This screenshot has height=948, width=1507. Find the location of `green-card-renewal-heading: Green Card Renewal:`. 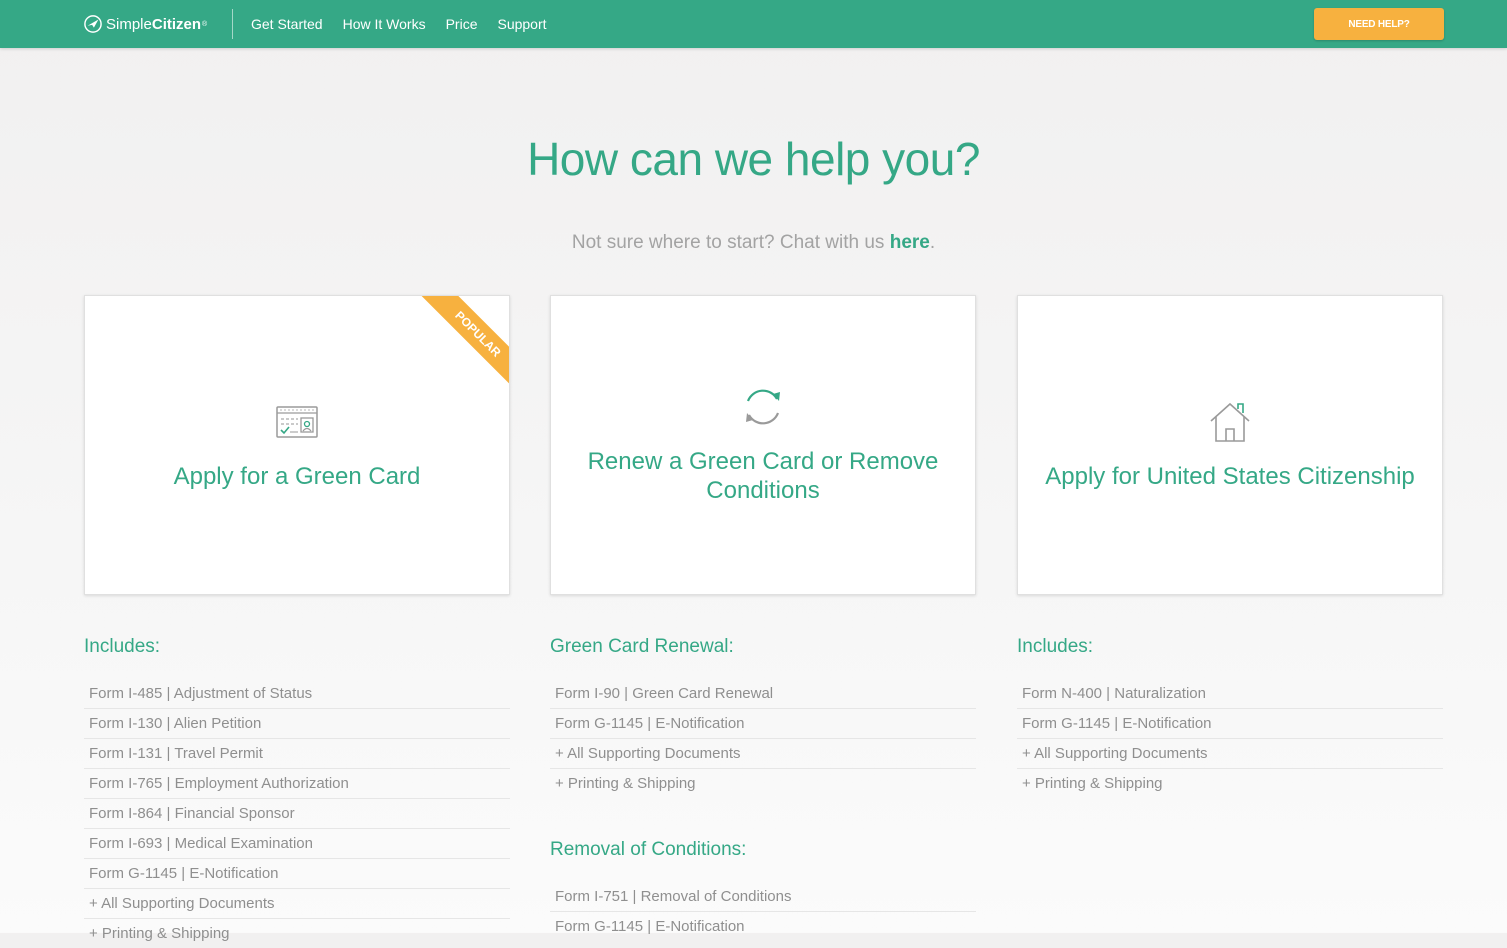

green-card-renewal-heading: Green Card Renewal: is located at coordinates (642, 646).